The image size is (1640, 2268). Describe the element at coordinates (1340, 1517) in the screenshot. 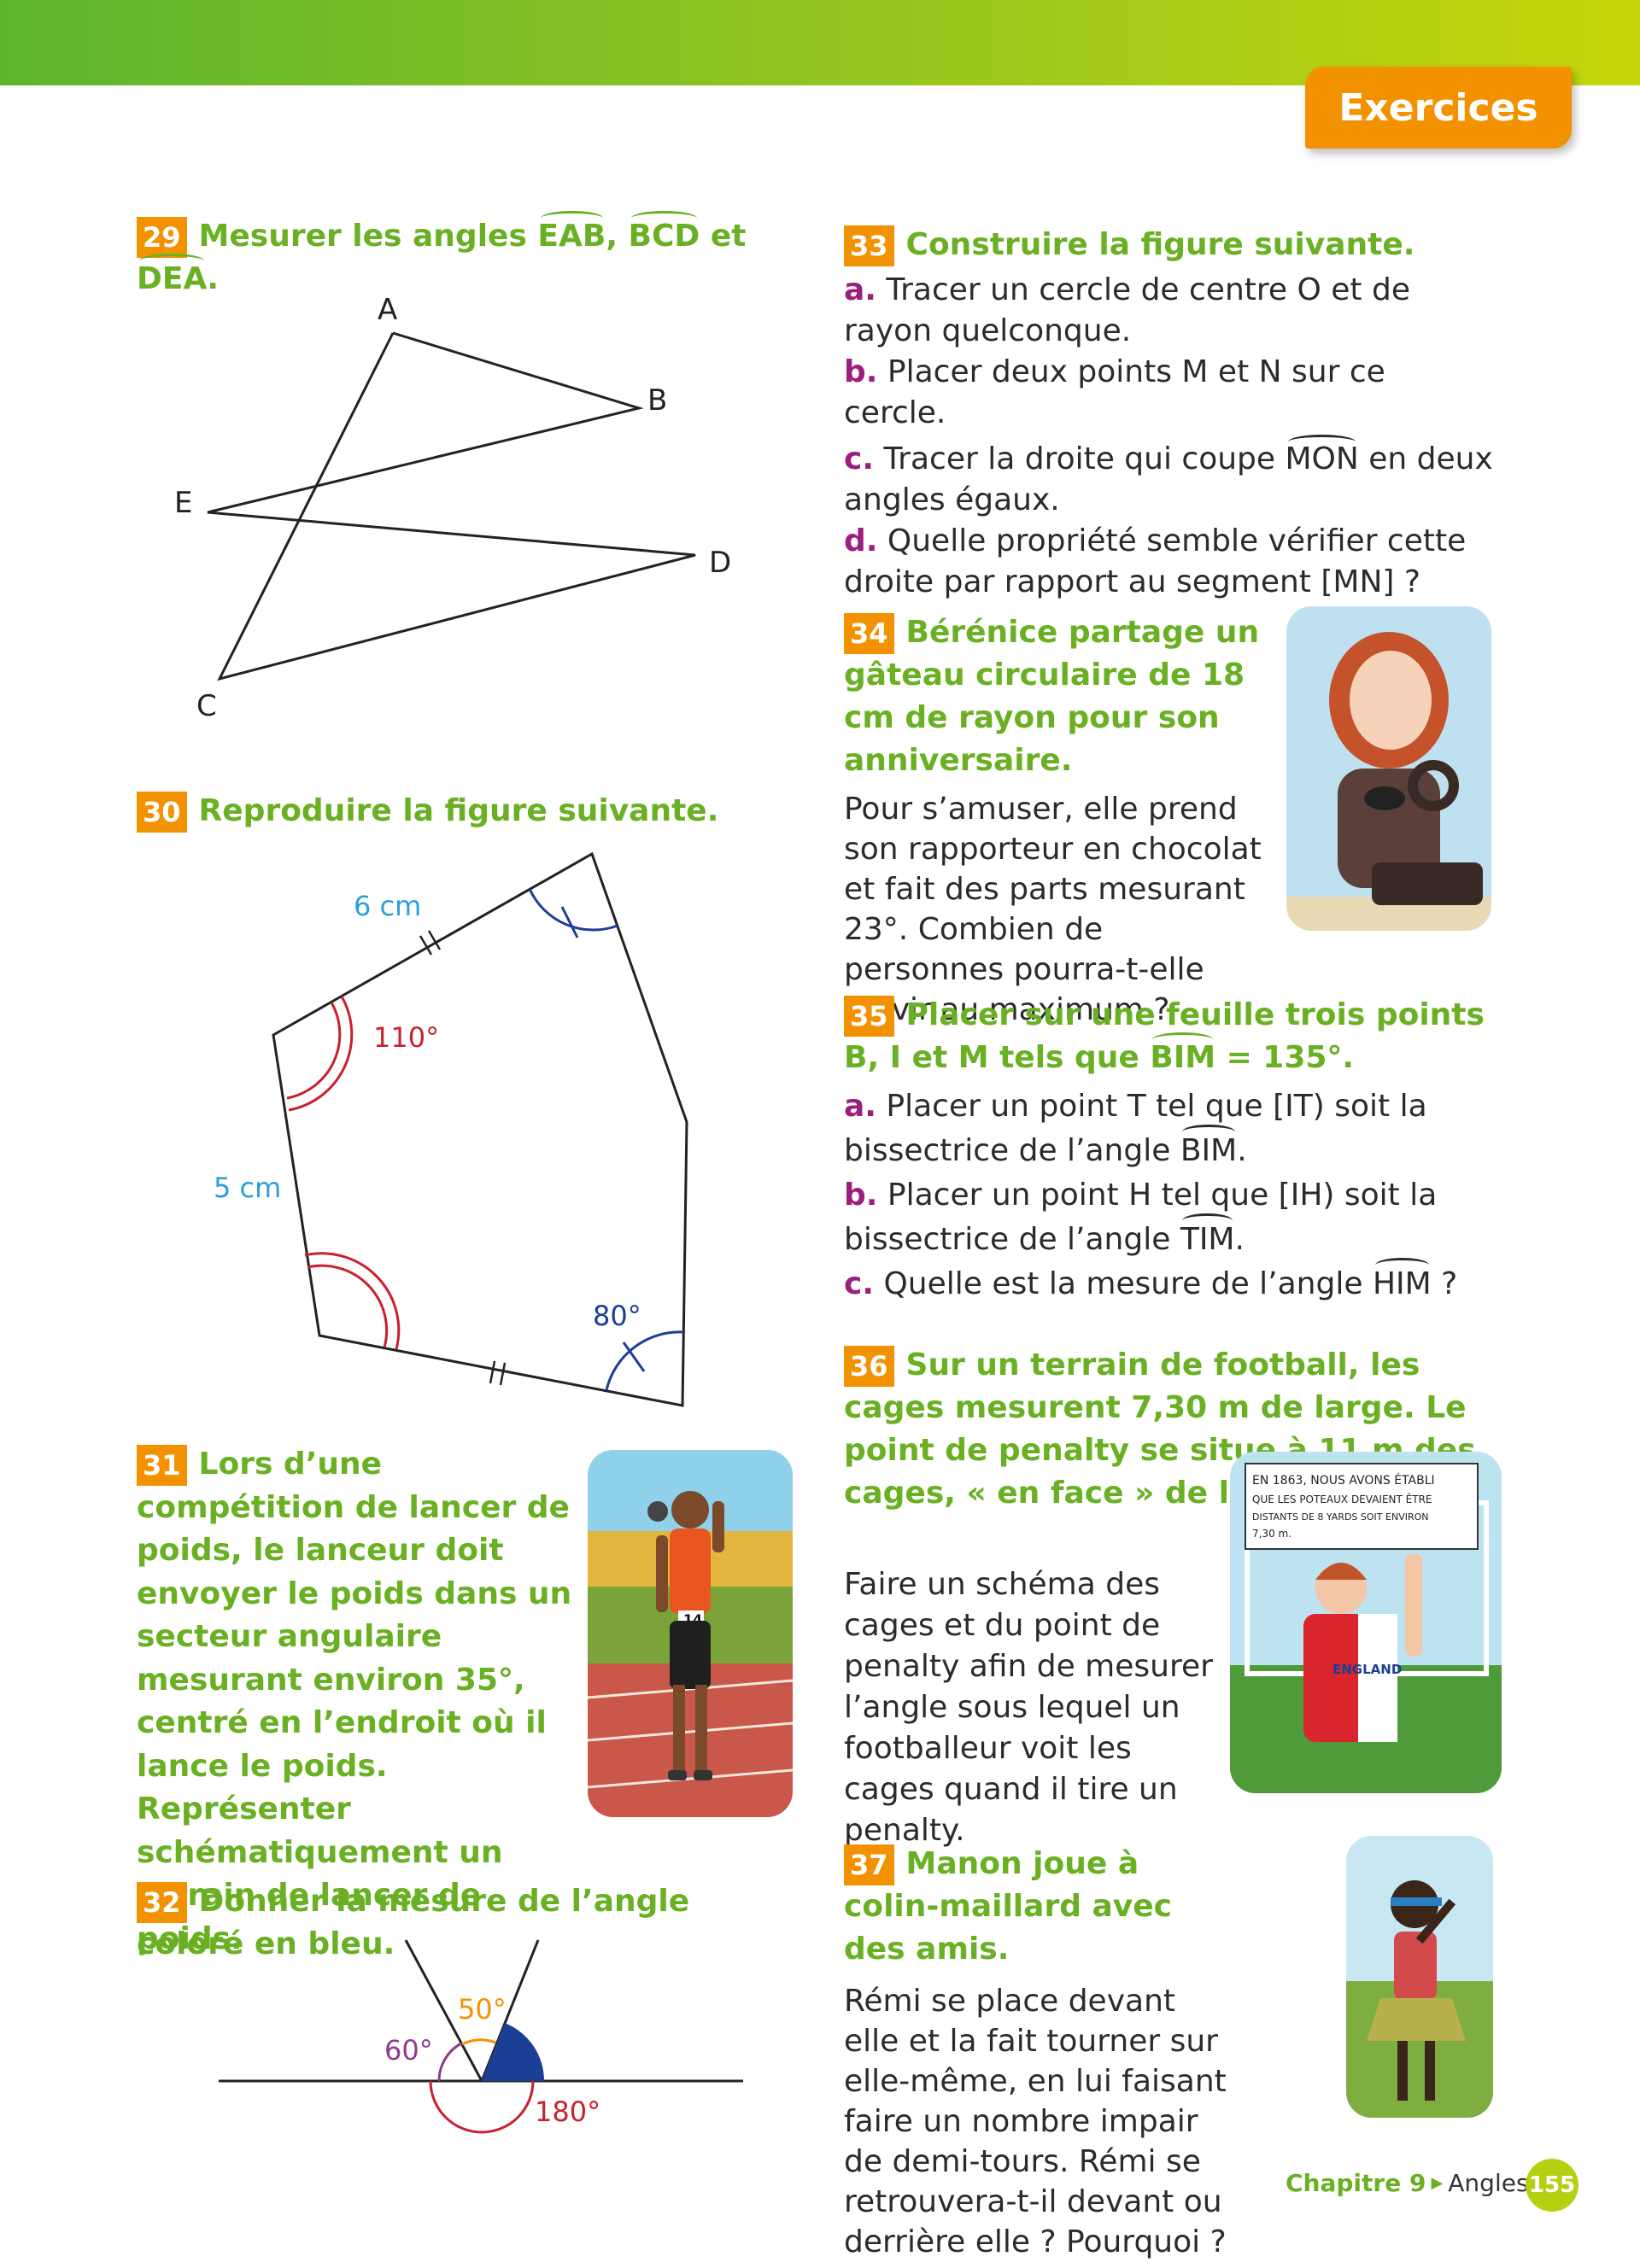

I see `sign-line: DISTANTS DE 8 YARDS SOIT ENVIRON` at that location.